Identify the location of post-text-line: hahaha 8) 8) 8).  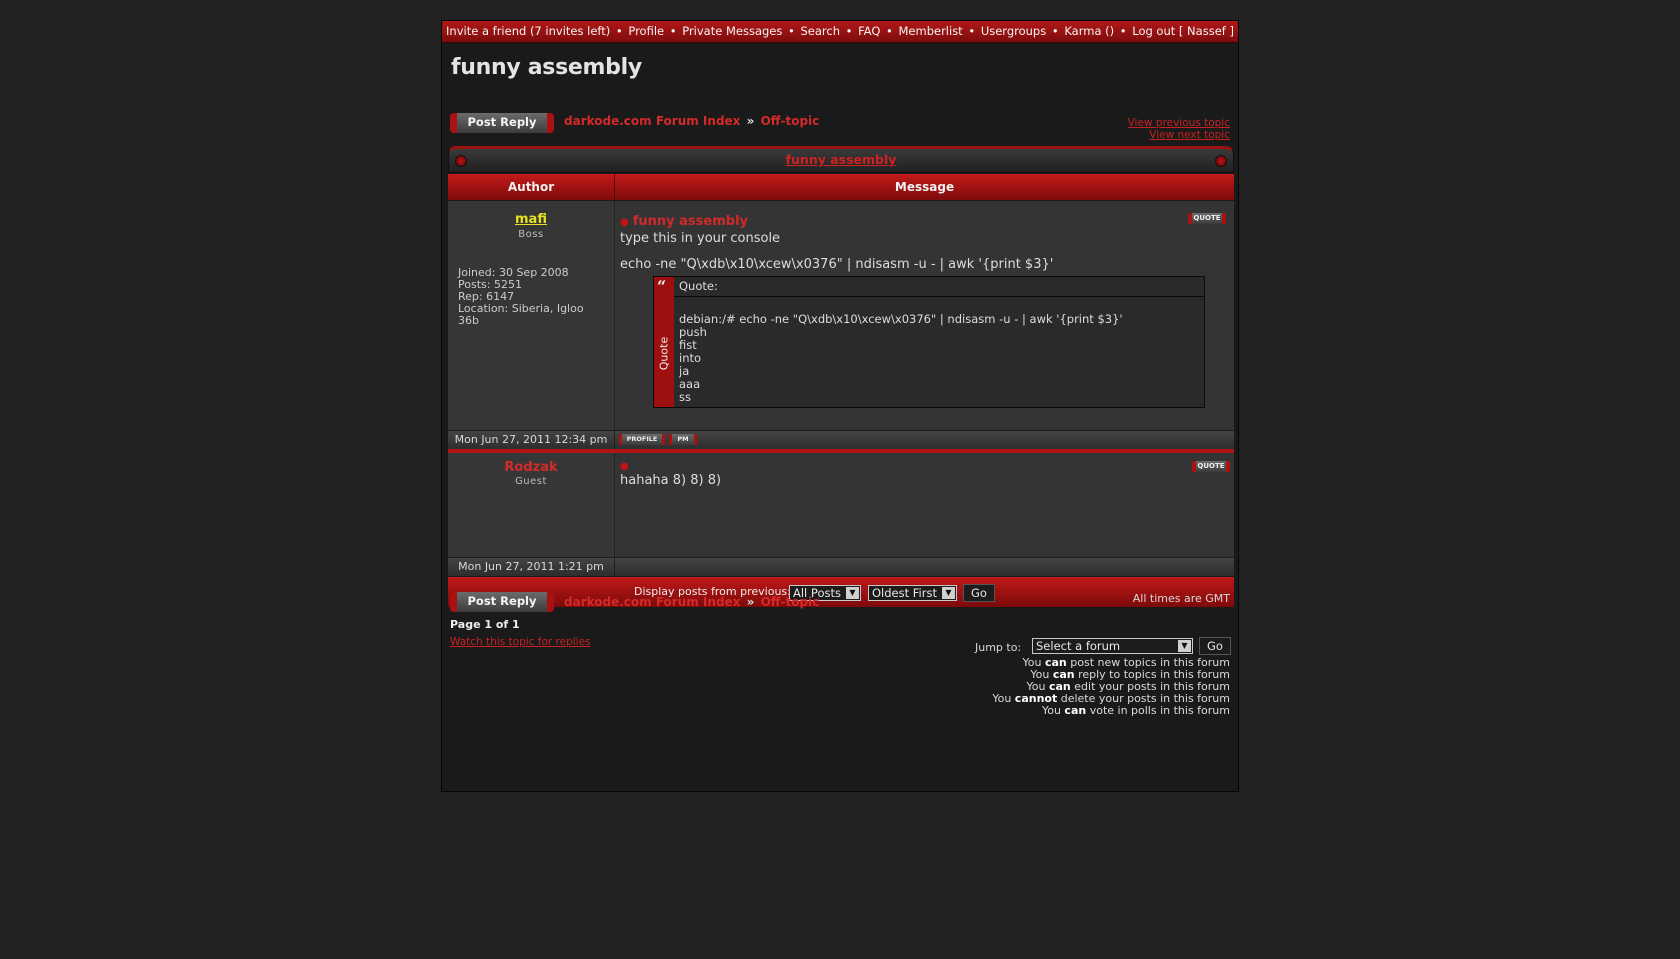
(671, 480).